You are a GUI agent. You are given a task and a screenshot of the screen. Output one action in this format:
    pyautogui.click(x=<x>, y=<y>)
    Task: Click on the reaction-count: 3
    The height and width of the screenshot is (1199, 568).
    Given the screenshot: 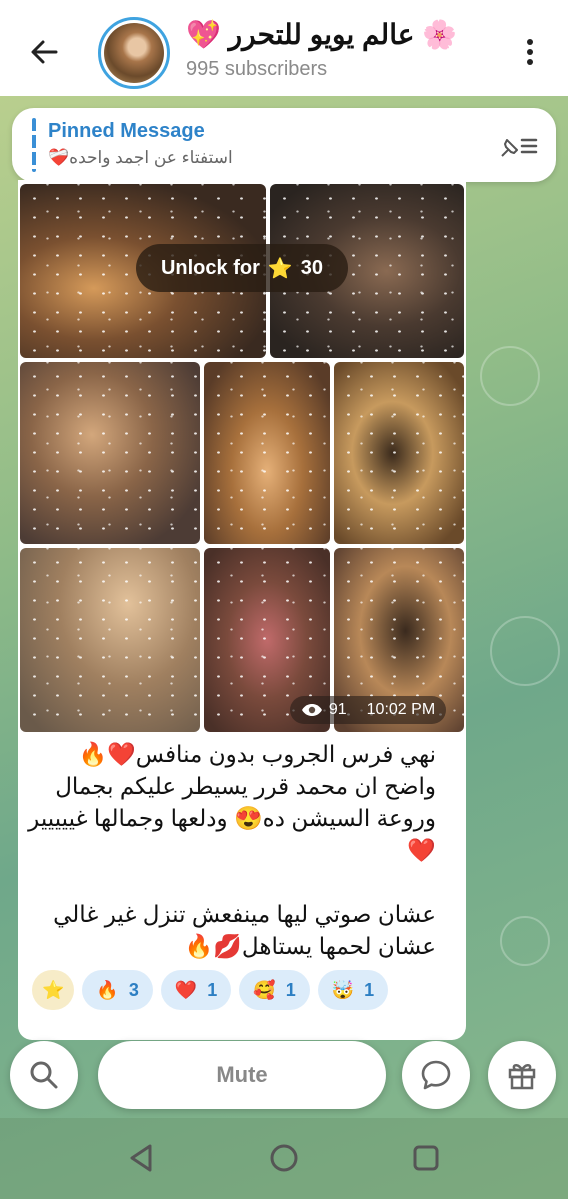 What is the action you would take?
    pyautogui.click(x=133, y=989)
    